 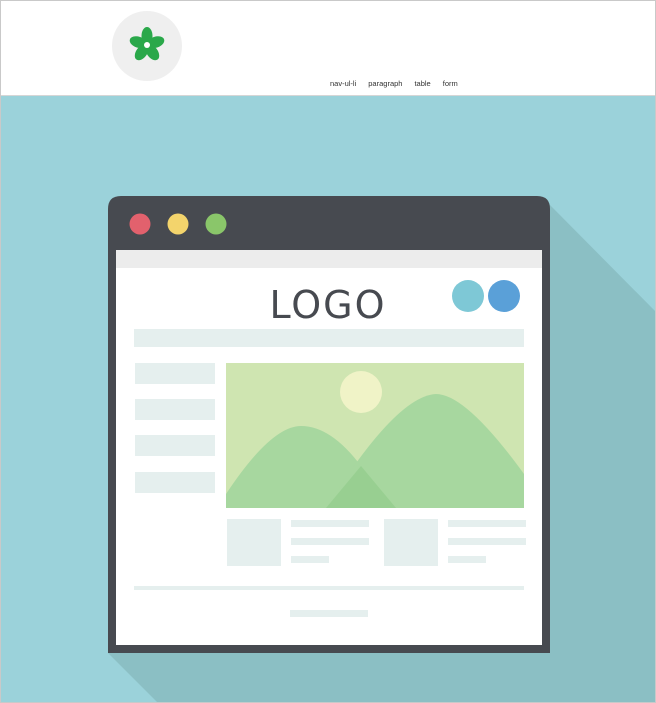 I want to click on nav-item-table: table, so click(x=422, y=83).